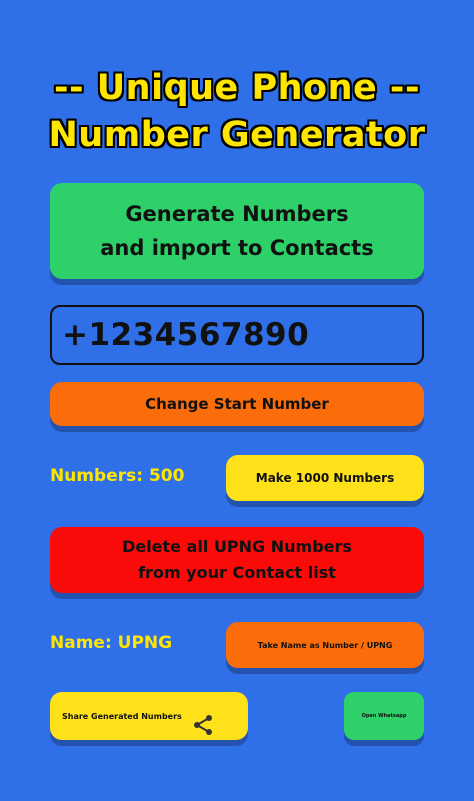  I want to click on start-number-field: +1234567890, so click(237, 335).